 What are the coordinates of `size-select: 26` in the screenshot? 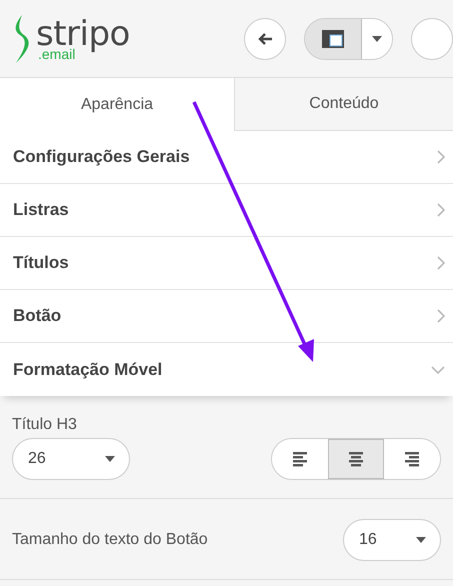 It's located at (71, 459).